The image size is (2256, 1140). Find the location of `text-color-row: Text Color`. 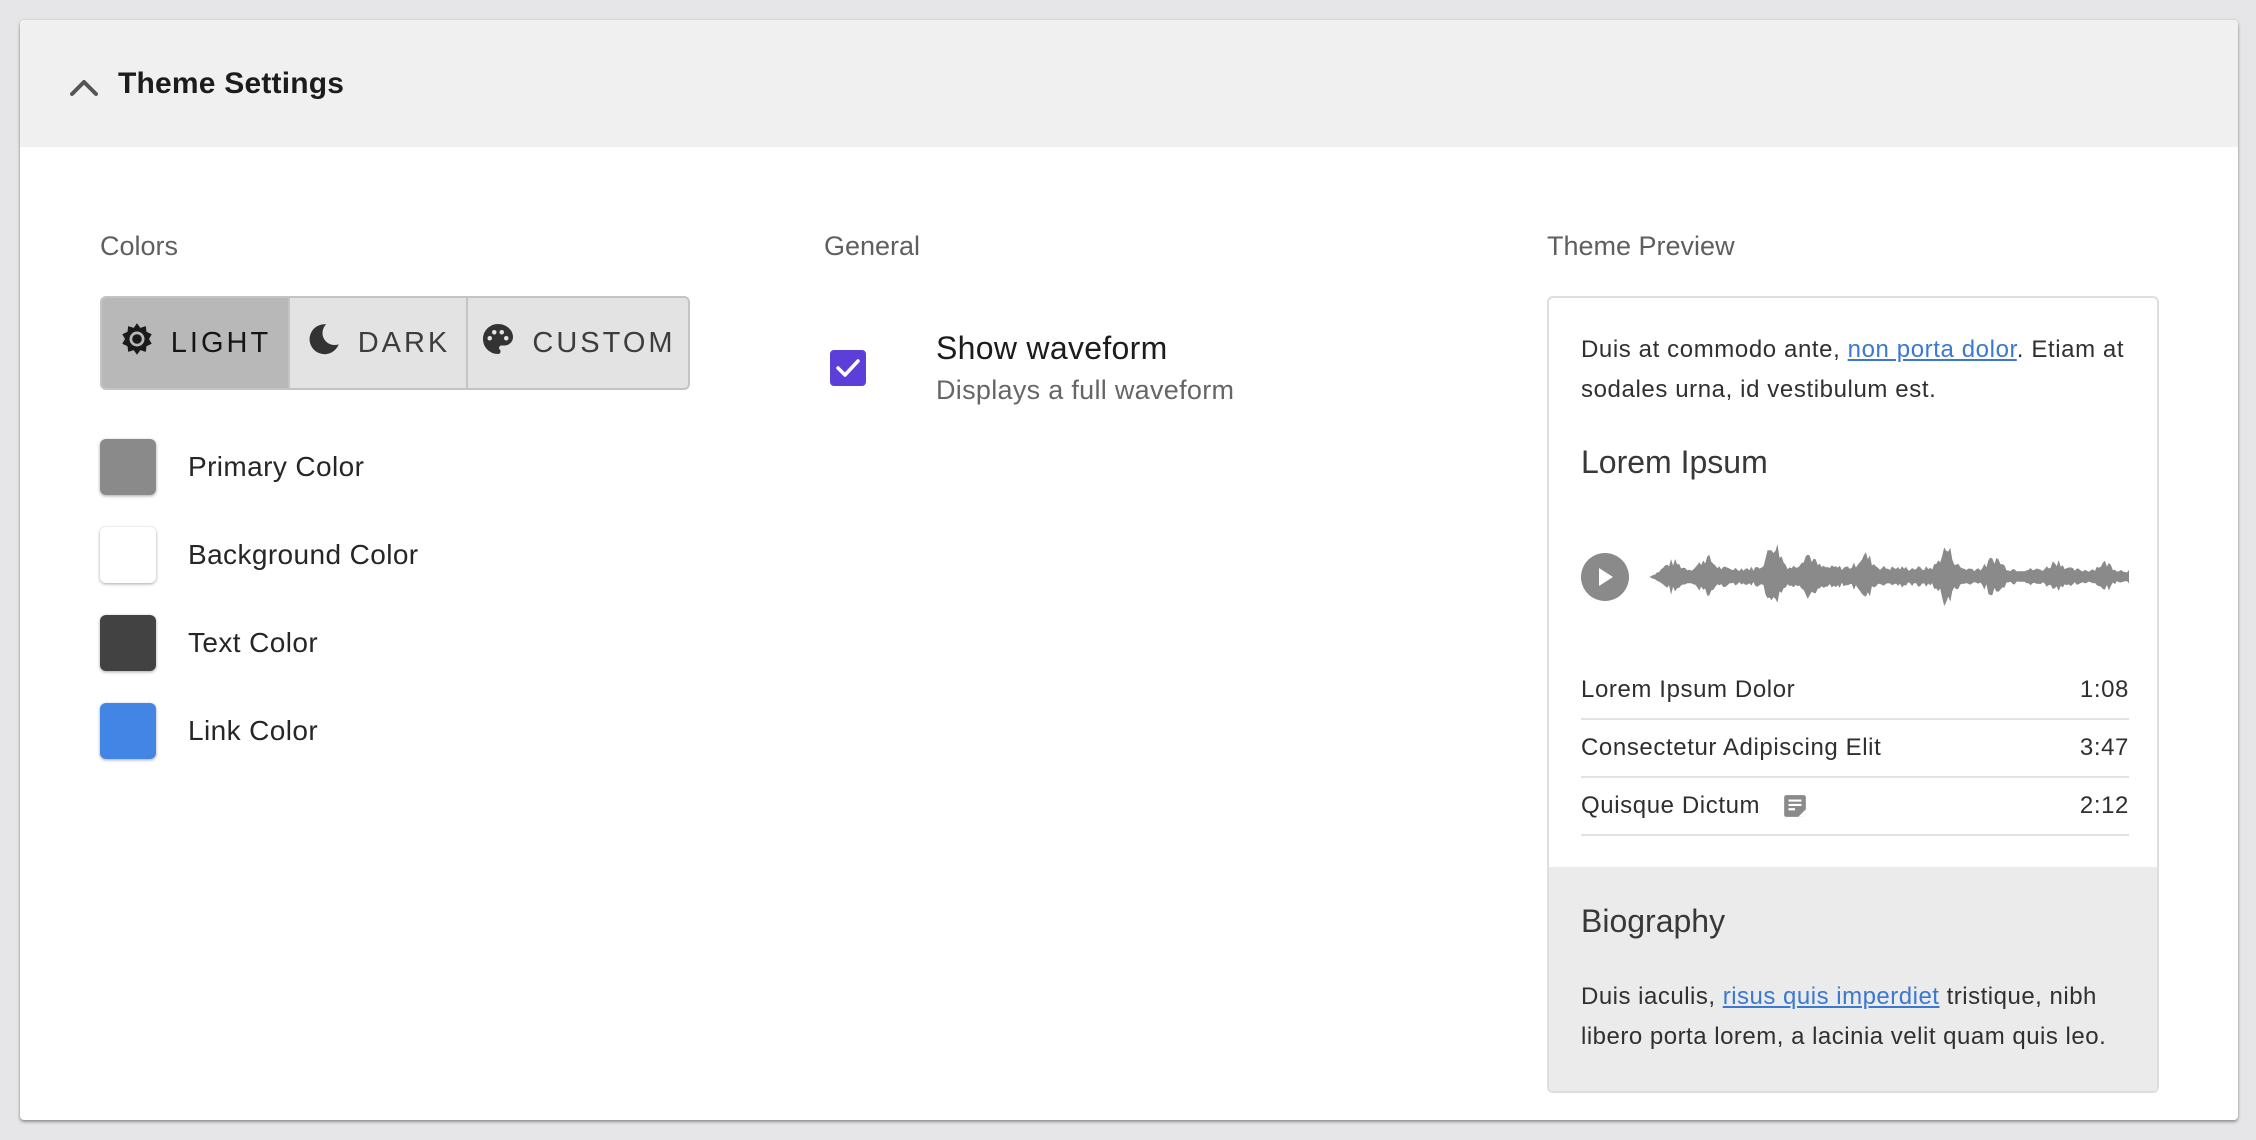

text-color-row: Text Color is located at coordinates (209, 643).